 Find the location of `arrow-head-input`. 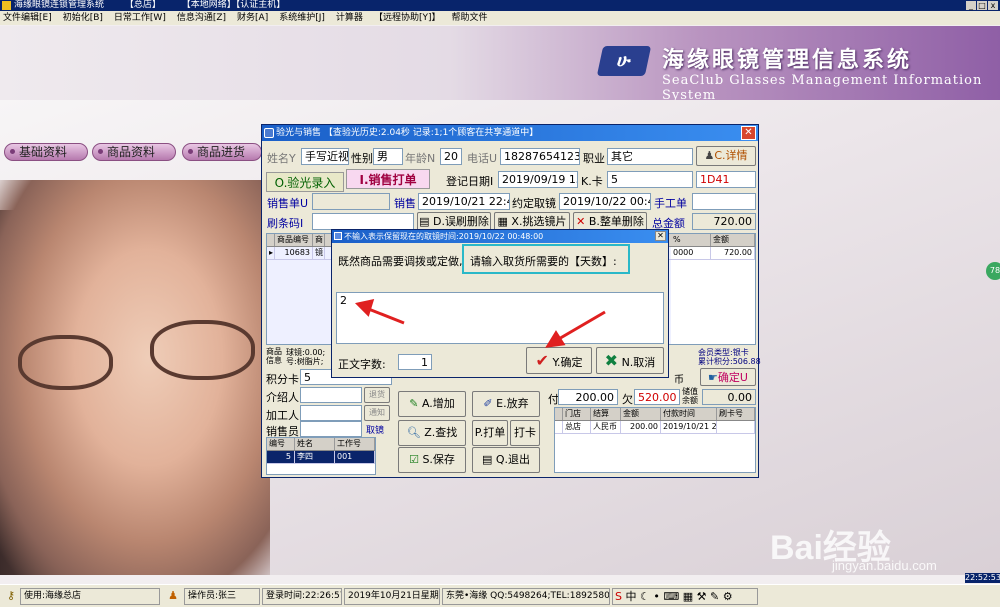

arrow-head-input is located at coordinates (364, 307).